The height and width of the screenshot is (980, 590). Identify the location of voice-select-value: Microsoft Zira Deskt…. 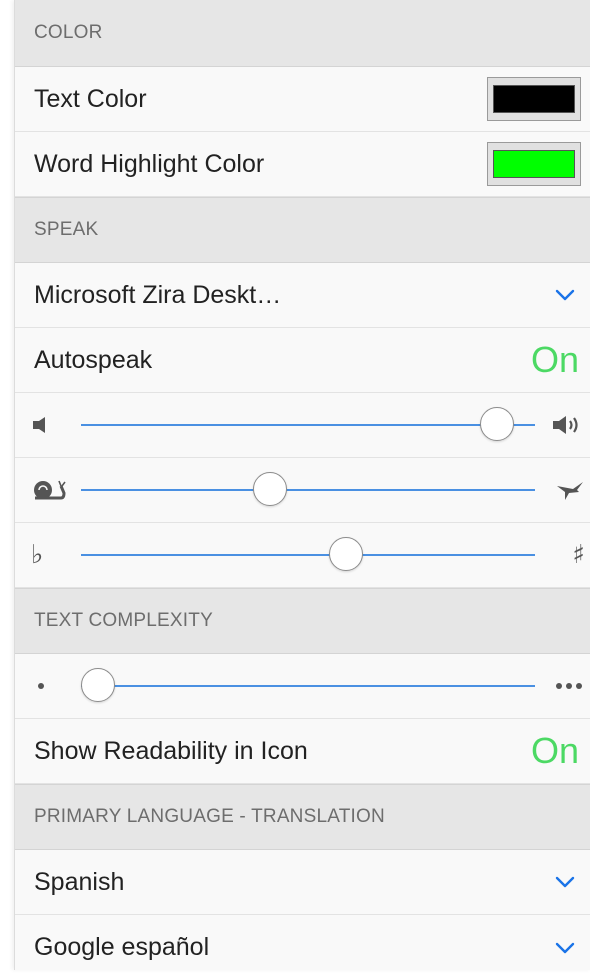
(158, 294).